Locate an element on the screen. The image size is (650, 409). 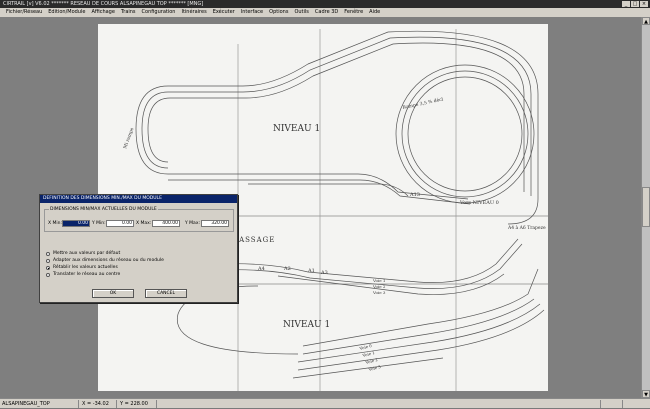
menu-cadre-3d: Cadre 3D is located at coordinates (326, 12).